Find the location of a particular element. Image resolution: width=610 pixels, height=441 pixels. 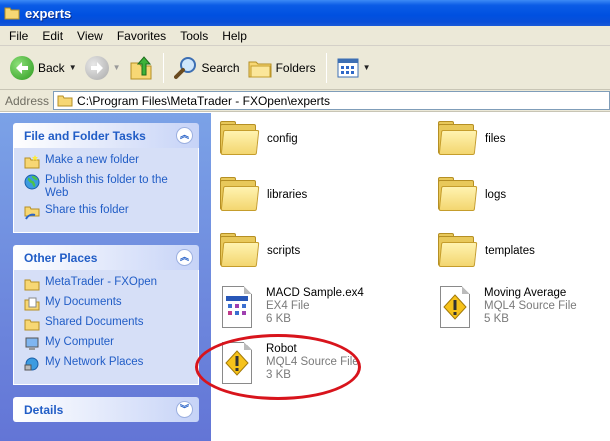

task-make-new-folder: Make a new folder is located at coordinates (108, 162).